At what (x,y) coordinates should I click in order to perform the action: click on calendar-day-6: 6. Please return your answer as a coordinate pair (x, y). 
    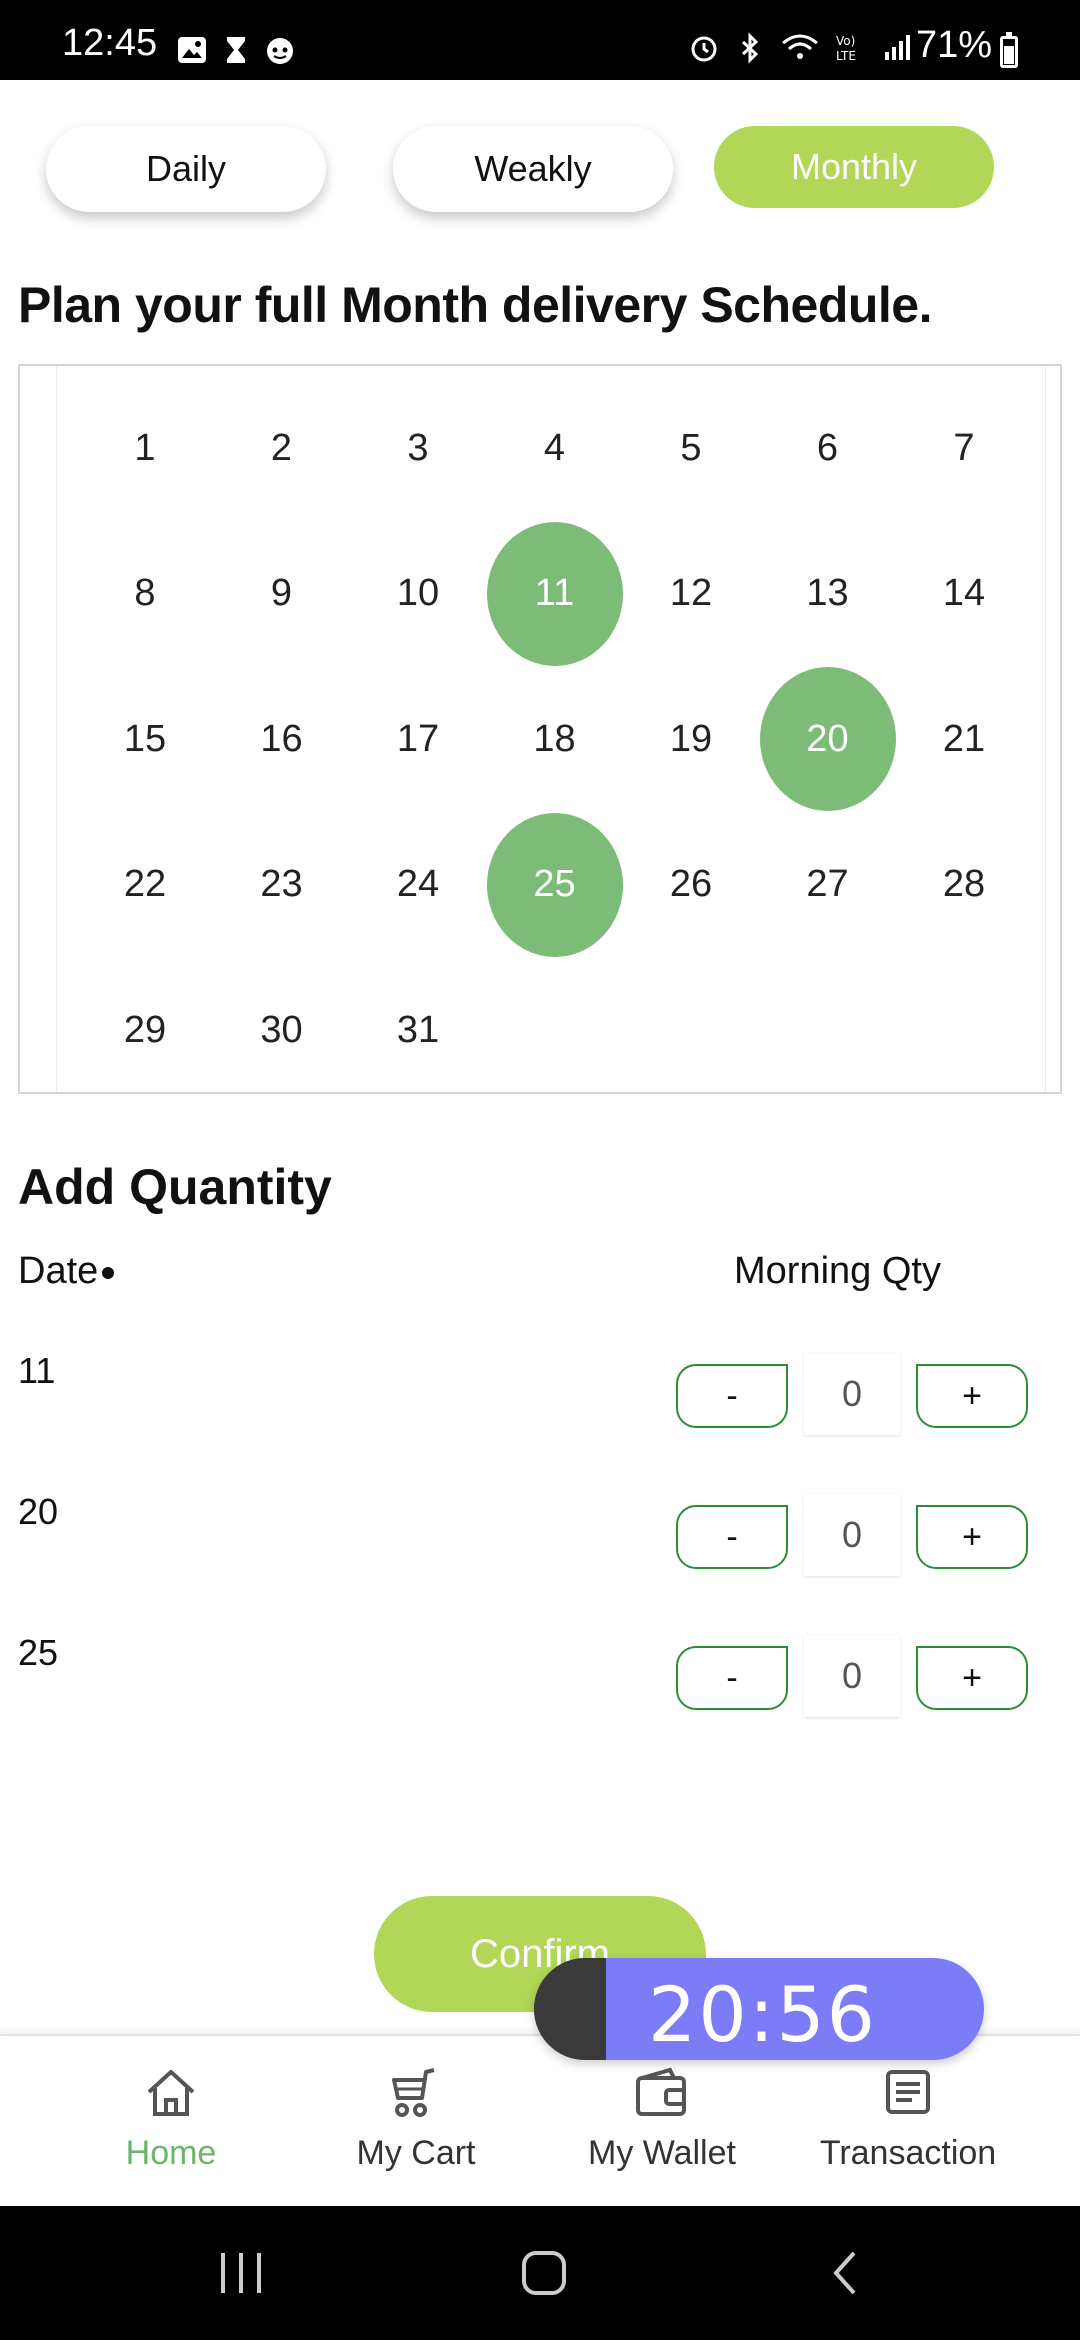
    Looking at the image, I should click on (828, 448).